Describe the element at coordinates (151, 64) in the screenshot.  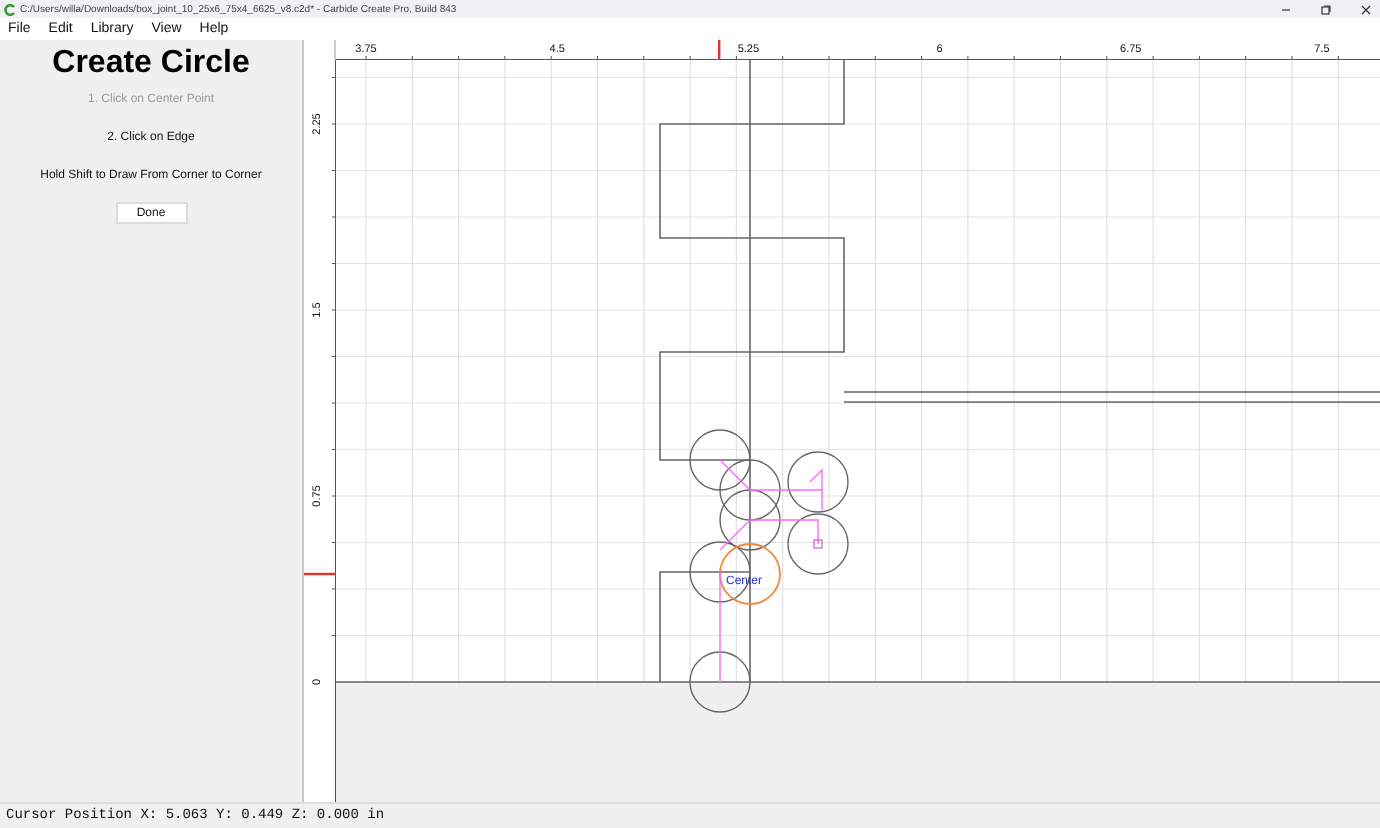
I see `panel-heading: Create Circle` at that location.